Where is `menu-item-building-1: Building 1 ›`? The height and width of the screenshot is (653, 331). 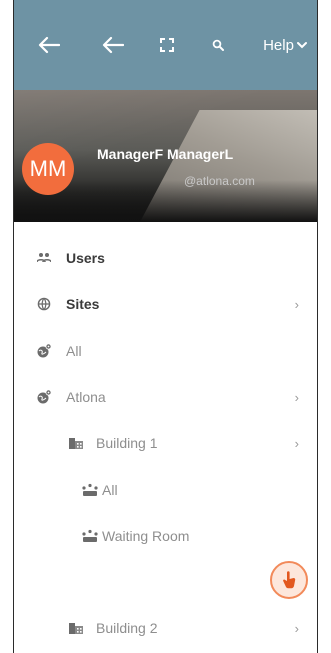
menu-item-building-1: Building 1 › is located at coordinates (165, 443).